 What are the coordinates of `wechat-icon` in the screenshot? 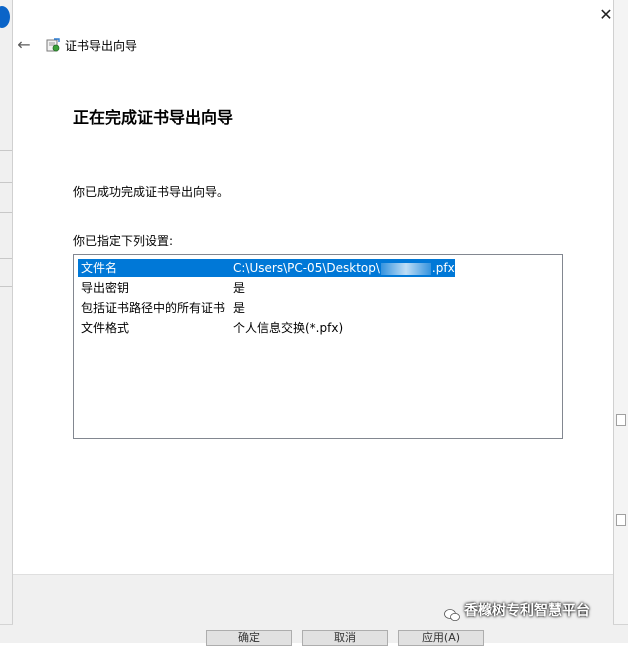 It's located at (452, 612).